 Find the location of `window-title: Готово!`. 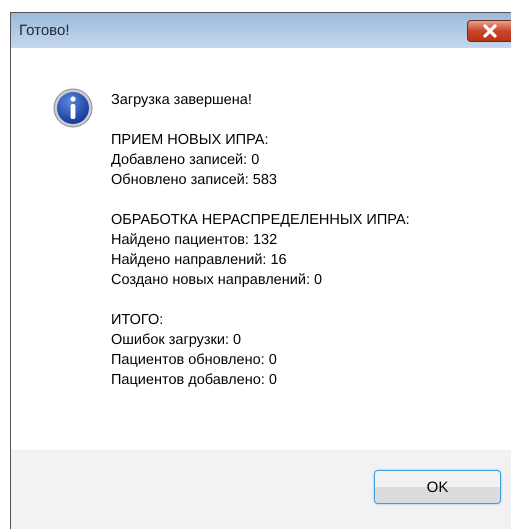

window-title: Готово! is located at coordinates (44, 30).